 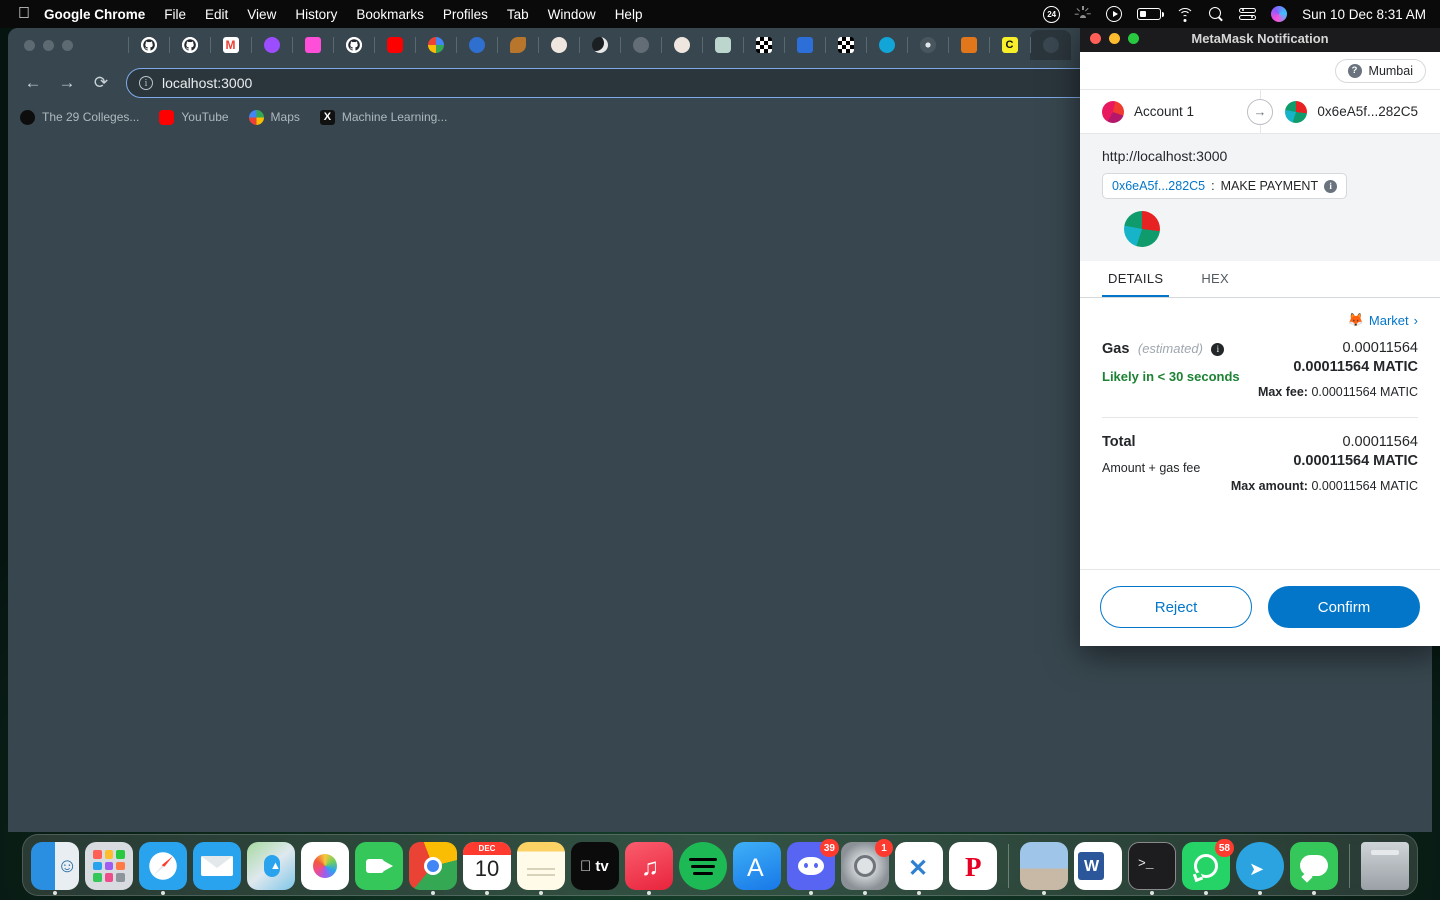 What do you see at coordinates (274, 117) in the screenshot?
I see `bookmark-maps: Maps` at bounding box center [274, 117].